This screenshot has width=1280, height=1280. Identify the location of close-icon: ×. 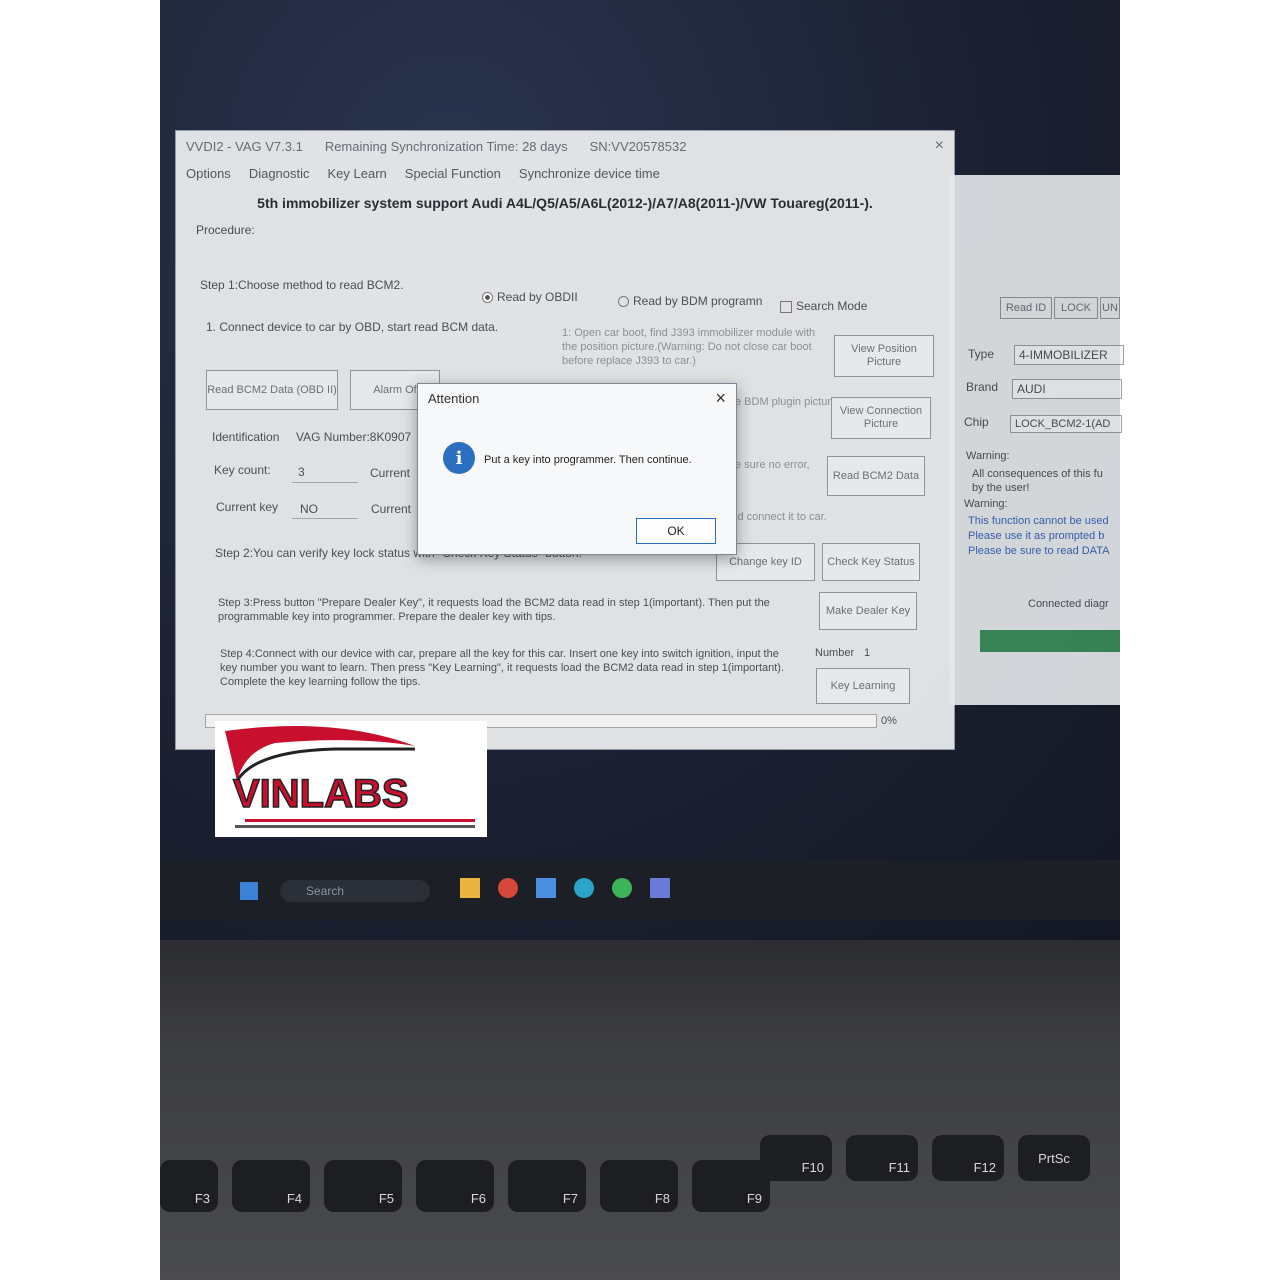
(939, 146).